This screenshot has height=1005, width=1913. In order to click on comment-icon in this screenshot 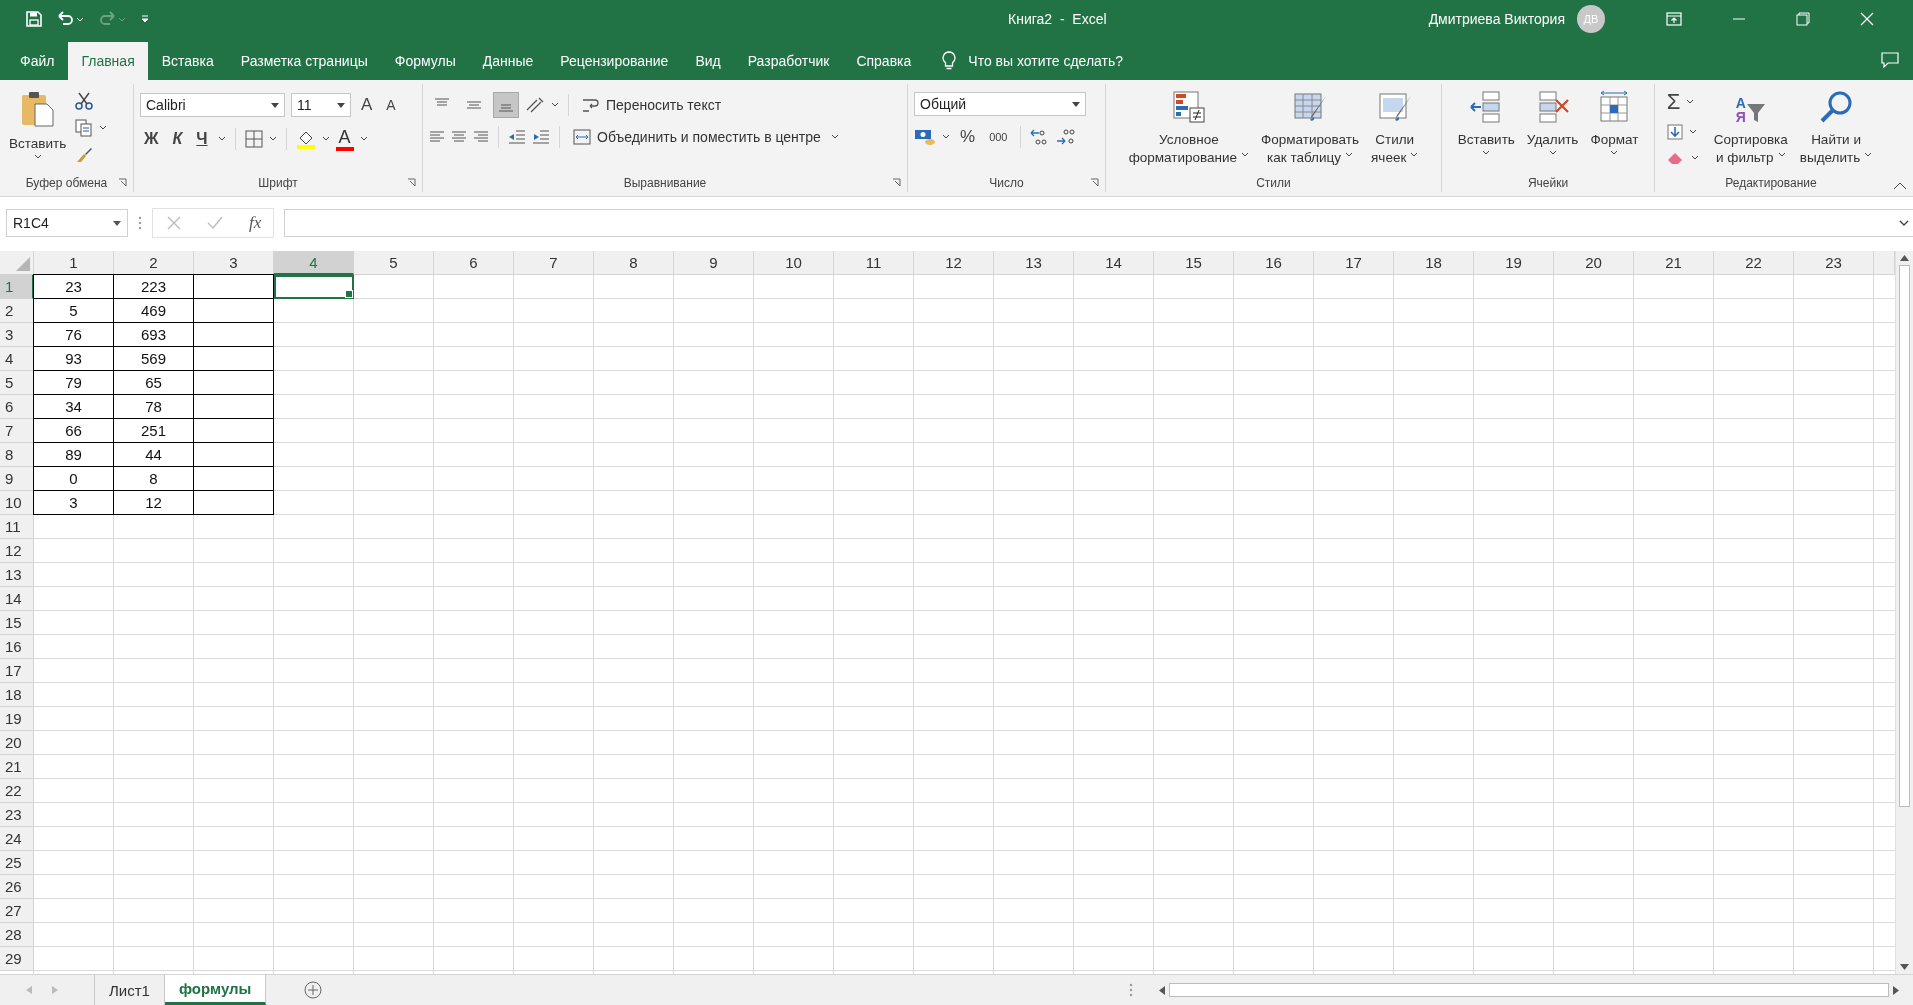, I will do `click(1890, 60)`.